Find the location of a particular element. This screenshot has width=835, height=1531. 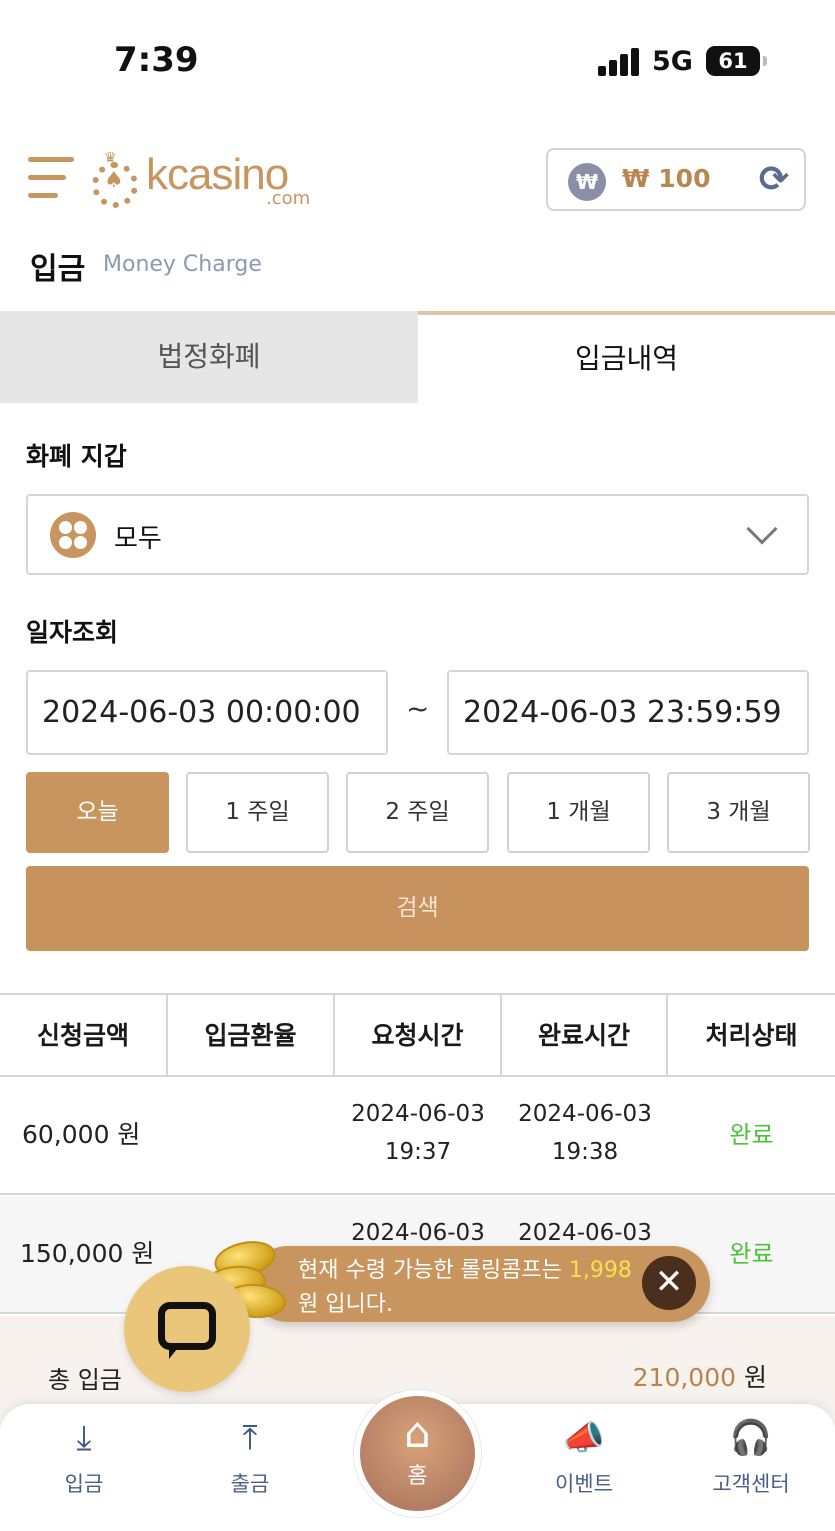

range-1week-button: 1 주일 is located at coordinates (257, 812).